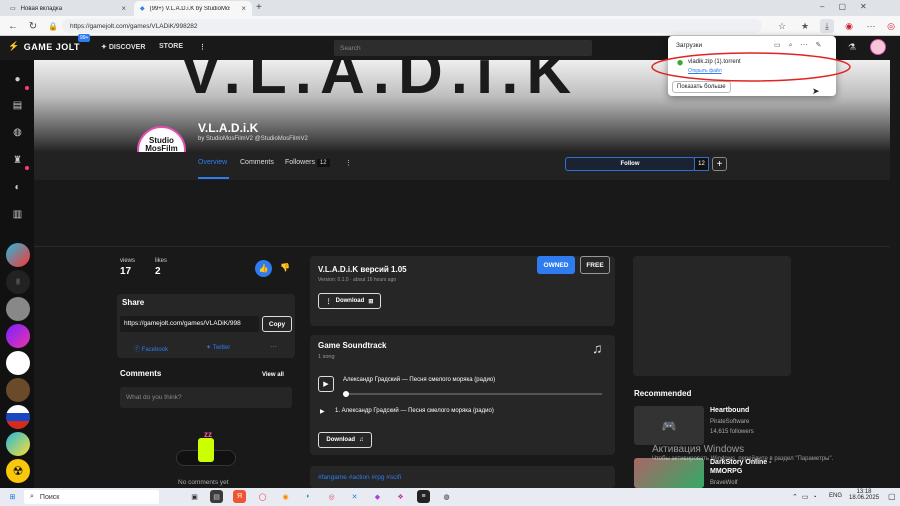  I want to click on track-play-icon: ▶, so click(322, 411).